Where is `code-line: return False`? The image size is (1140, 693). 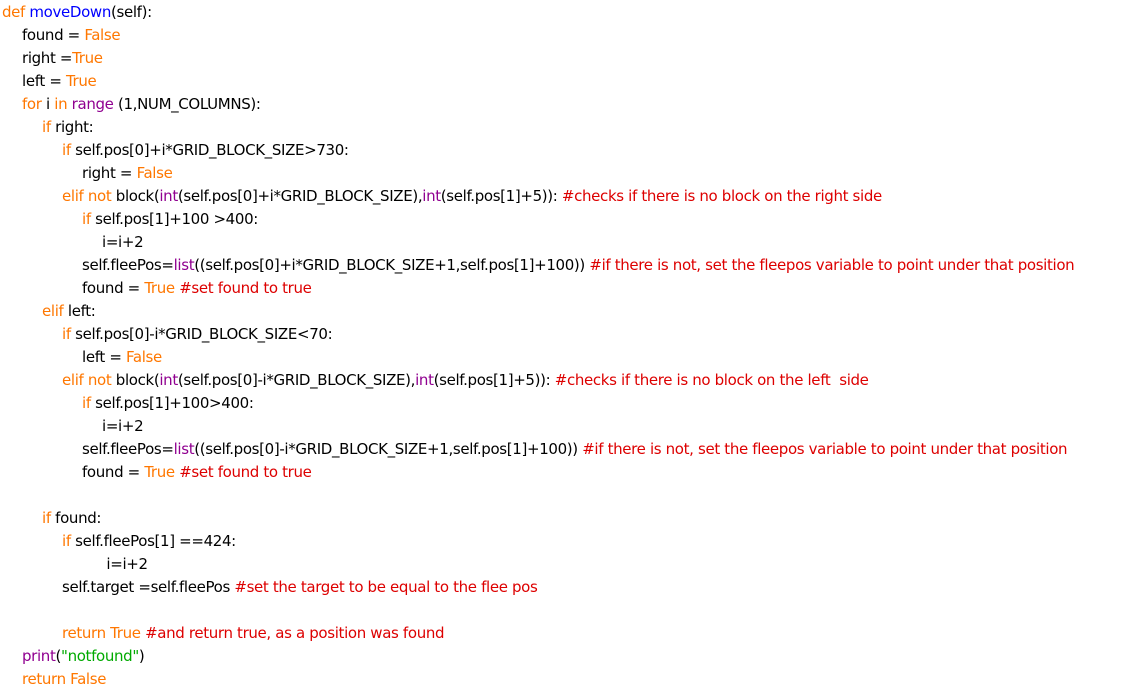 code-line: return False is located at coordinates (570, 679).